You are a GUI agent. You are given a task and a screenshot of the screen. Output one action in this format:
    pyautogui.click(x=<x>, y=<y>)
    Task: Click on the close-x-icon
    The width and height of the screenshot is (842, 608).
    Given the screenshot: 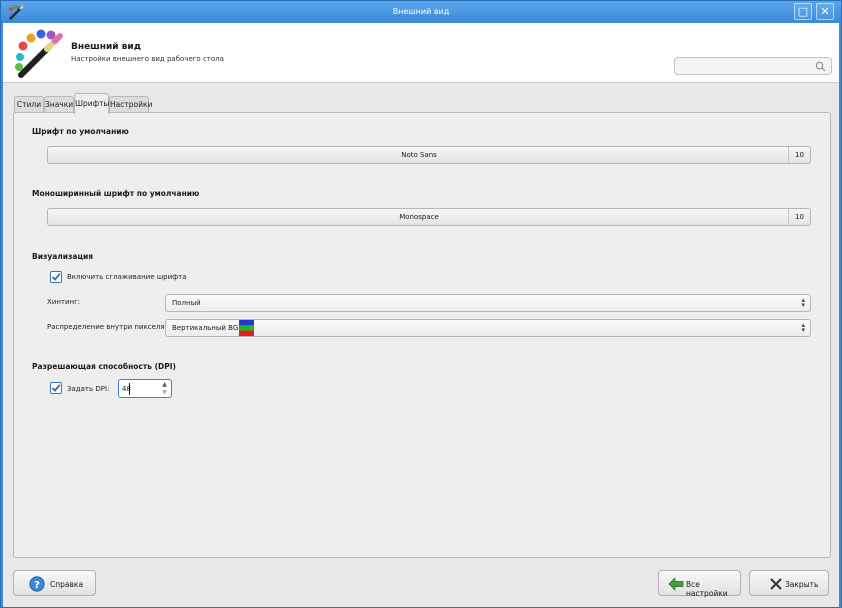 What is the action you would take?
    pyautogui.click(x=776, y=584)
    